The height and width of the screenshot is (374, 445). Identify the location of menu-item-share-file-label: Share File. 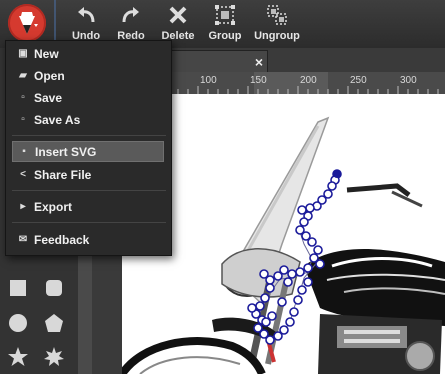
(63, 174).